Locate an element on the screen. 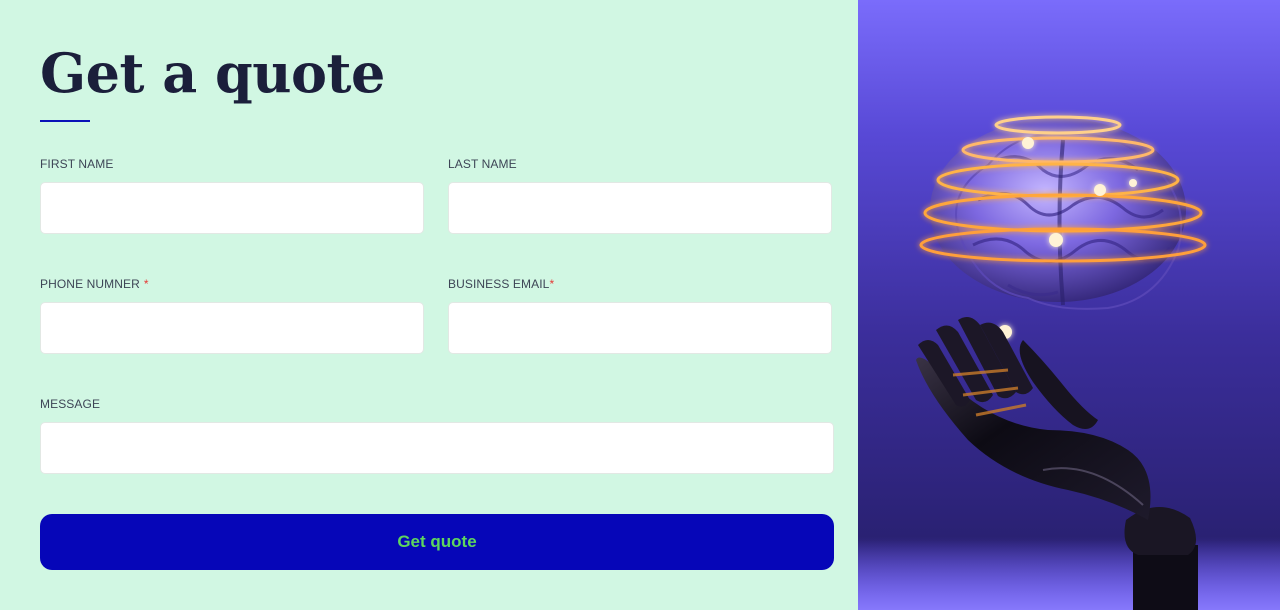 The height and width of the screenshot is (610, 1280). last-name-input is located at coordinates (640, 208).